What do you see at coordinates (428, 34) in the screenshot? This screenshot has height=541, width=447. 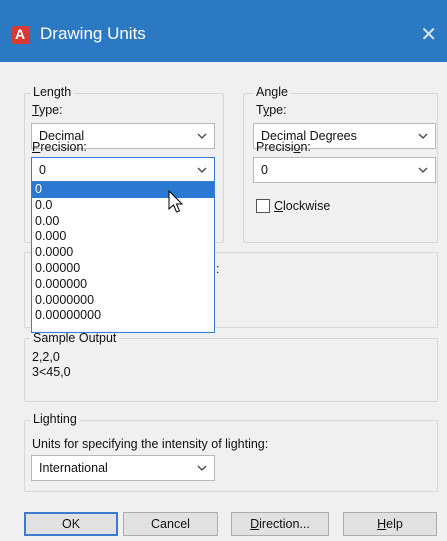 I see `close-button: ✕` at bounding box center [428, 34].